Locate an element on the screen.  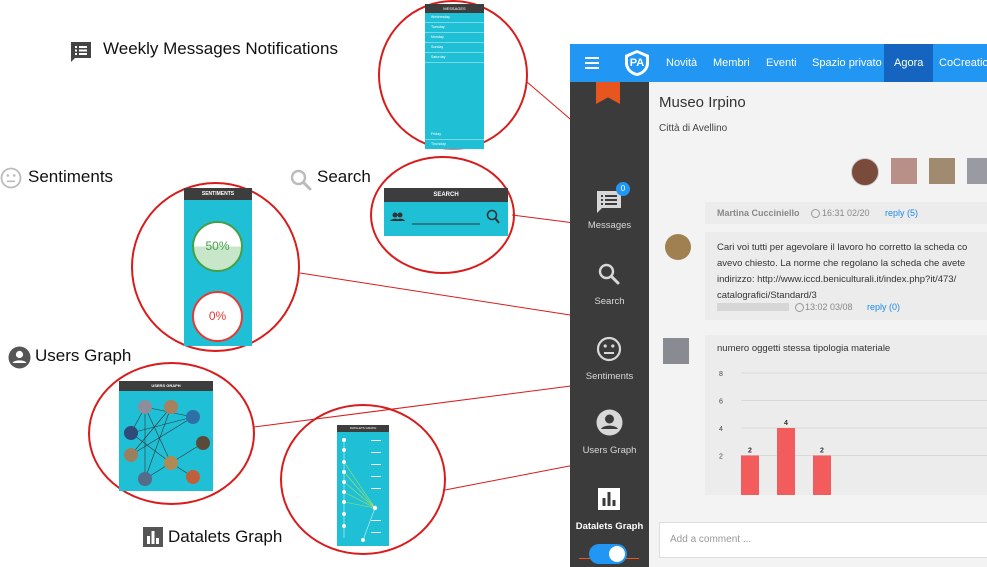
sidebar-label-sentiments: Sentiments is located at coordinates (609, 376).